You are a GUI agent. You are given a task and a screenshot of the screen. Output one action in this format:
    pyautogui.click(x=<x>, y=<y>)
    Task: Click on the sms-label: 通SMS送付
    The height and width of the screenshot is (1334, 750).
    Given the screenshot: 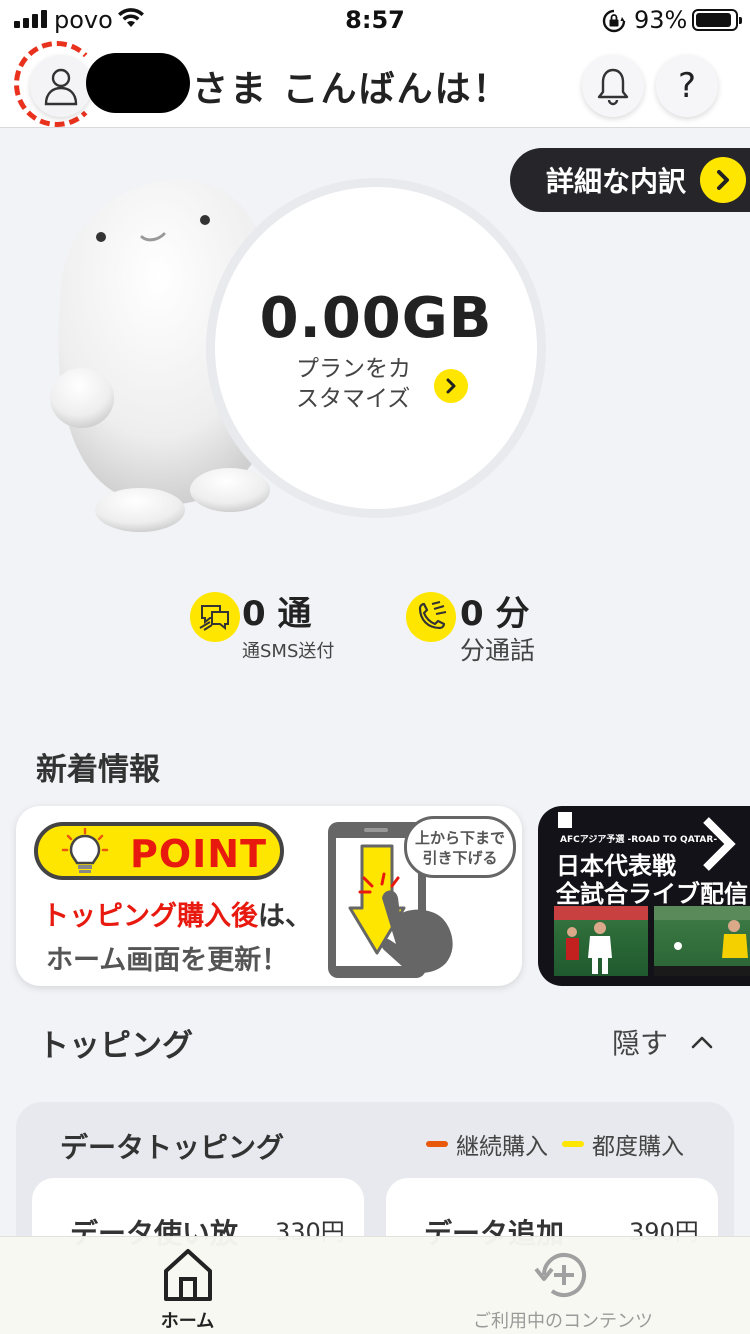 What is the action you would take?
    pyautogui.click(x=288, y=651)
    